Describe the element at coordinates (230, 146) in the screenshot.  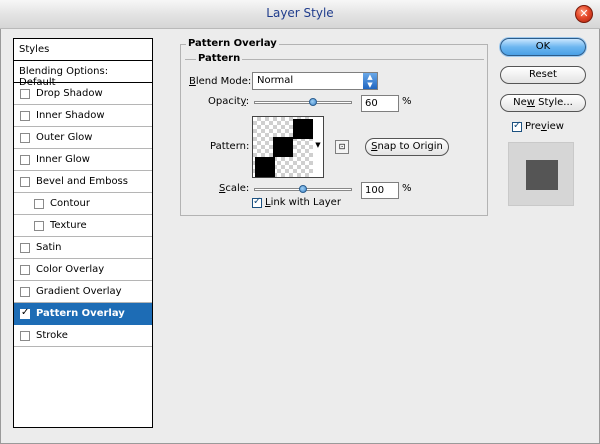
I see `pattern-label: Pattern:` at that location.